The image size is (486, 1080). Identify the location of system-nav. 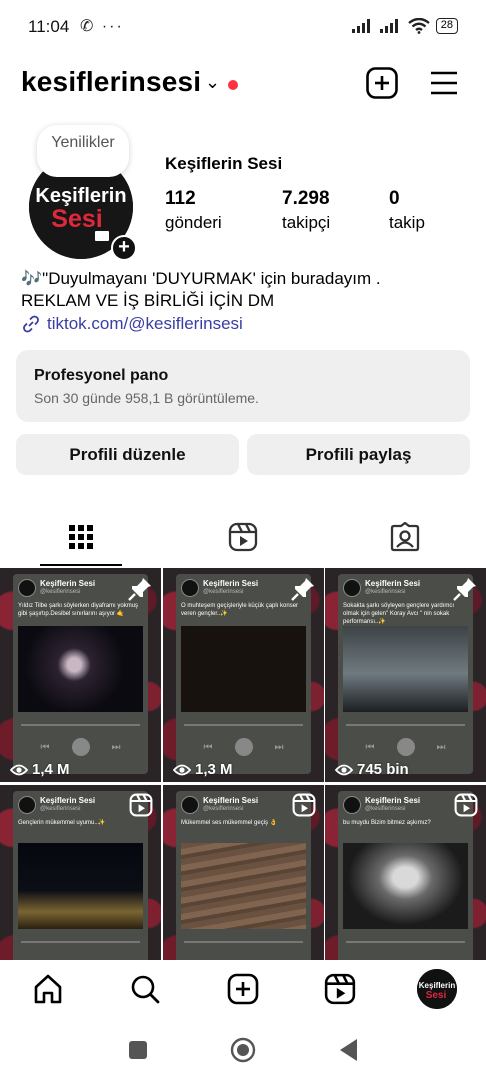
(243, 1049).